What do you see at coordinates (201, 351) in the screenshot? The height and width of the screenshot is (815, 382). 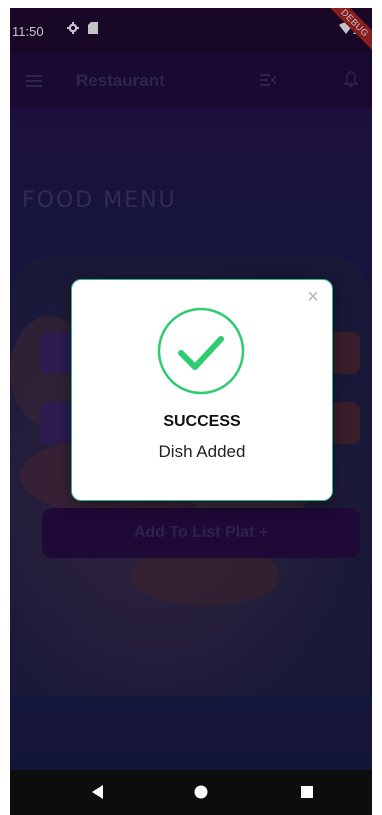 I see `success-check-icon` at bounding box center [201, 351].